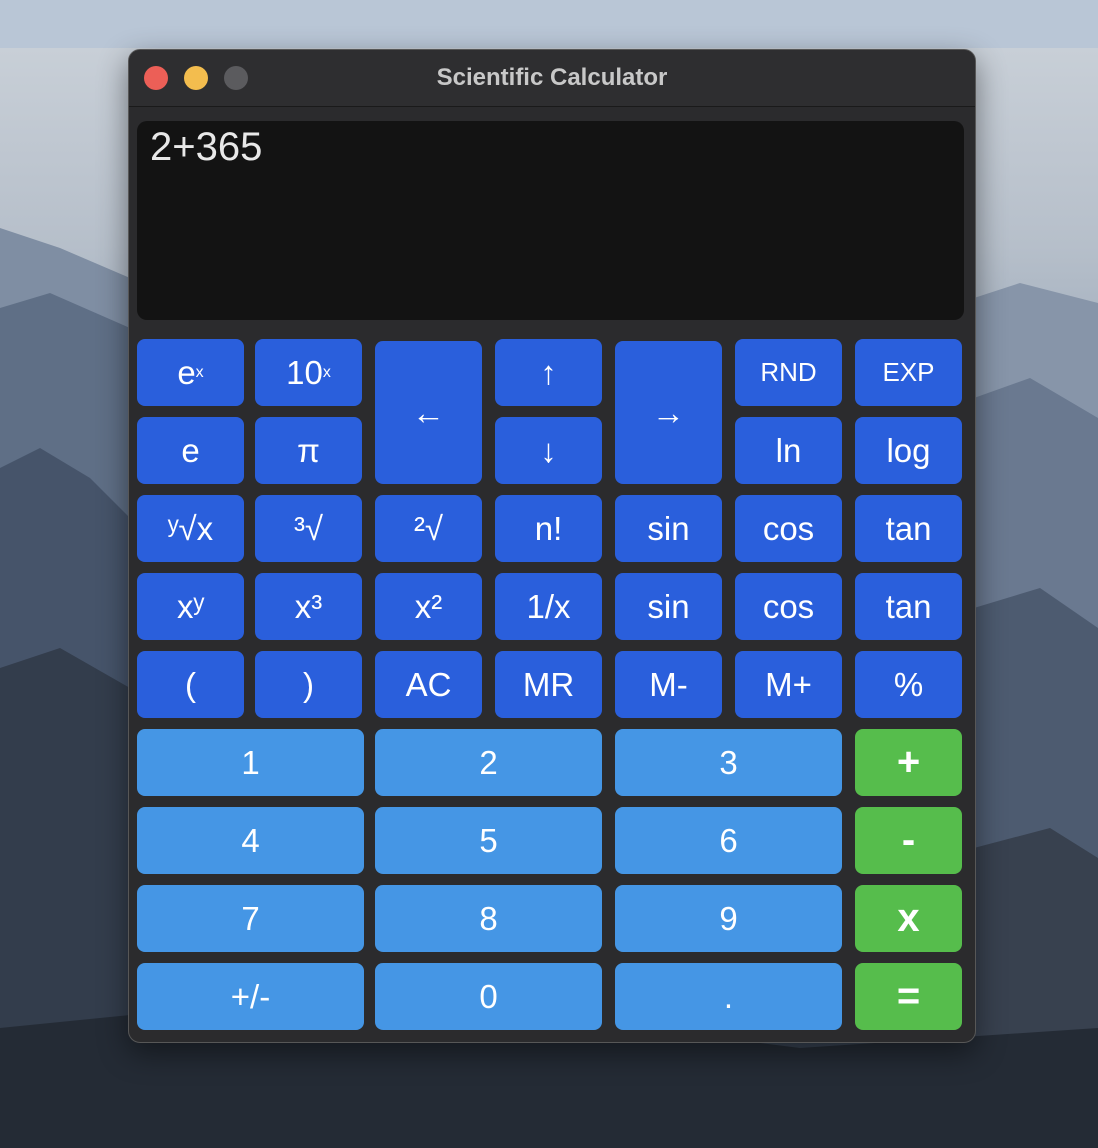  Describe the element at coordinates (788, 450) in the screenshot. I see `ln-button: ln` at that location.